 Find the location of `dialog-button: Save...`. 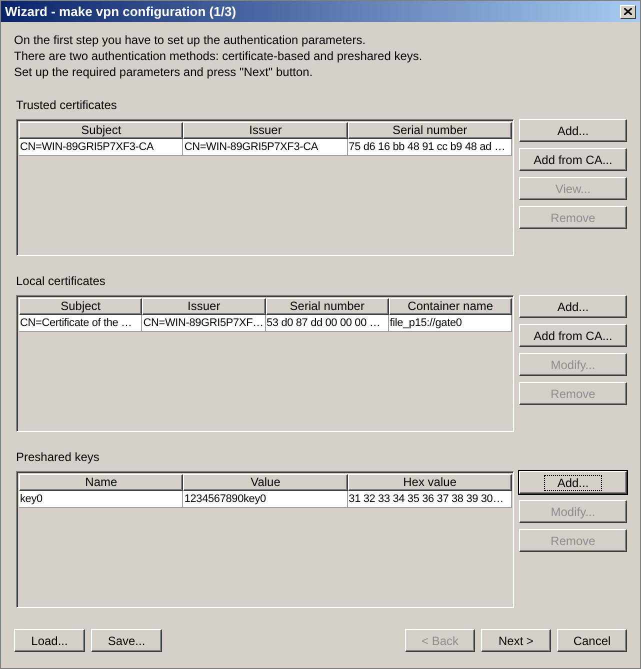

dialog-button: Save... is located at coordinates (126, 640).